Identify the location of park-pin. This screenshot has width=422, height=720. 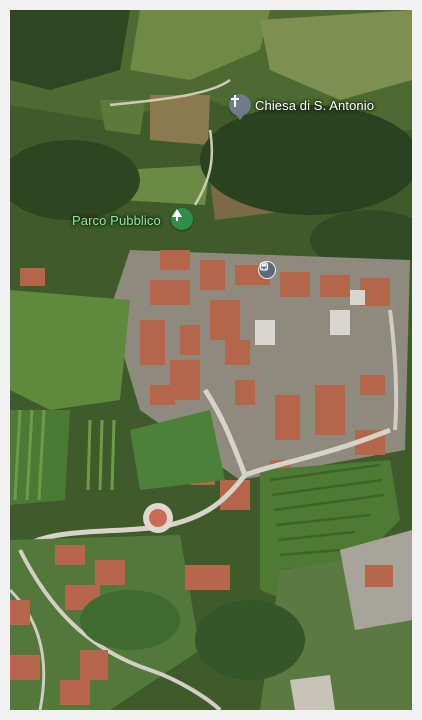
(182, 219).